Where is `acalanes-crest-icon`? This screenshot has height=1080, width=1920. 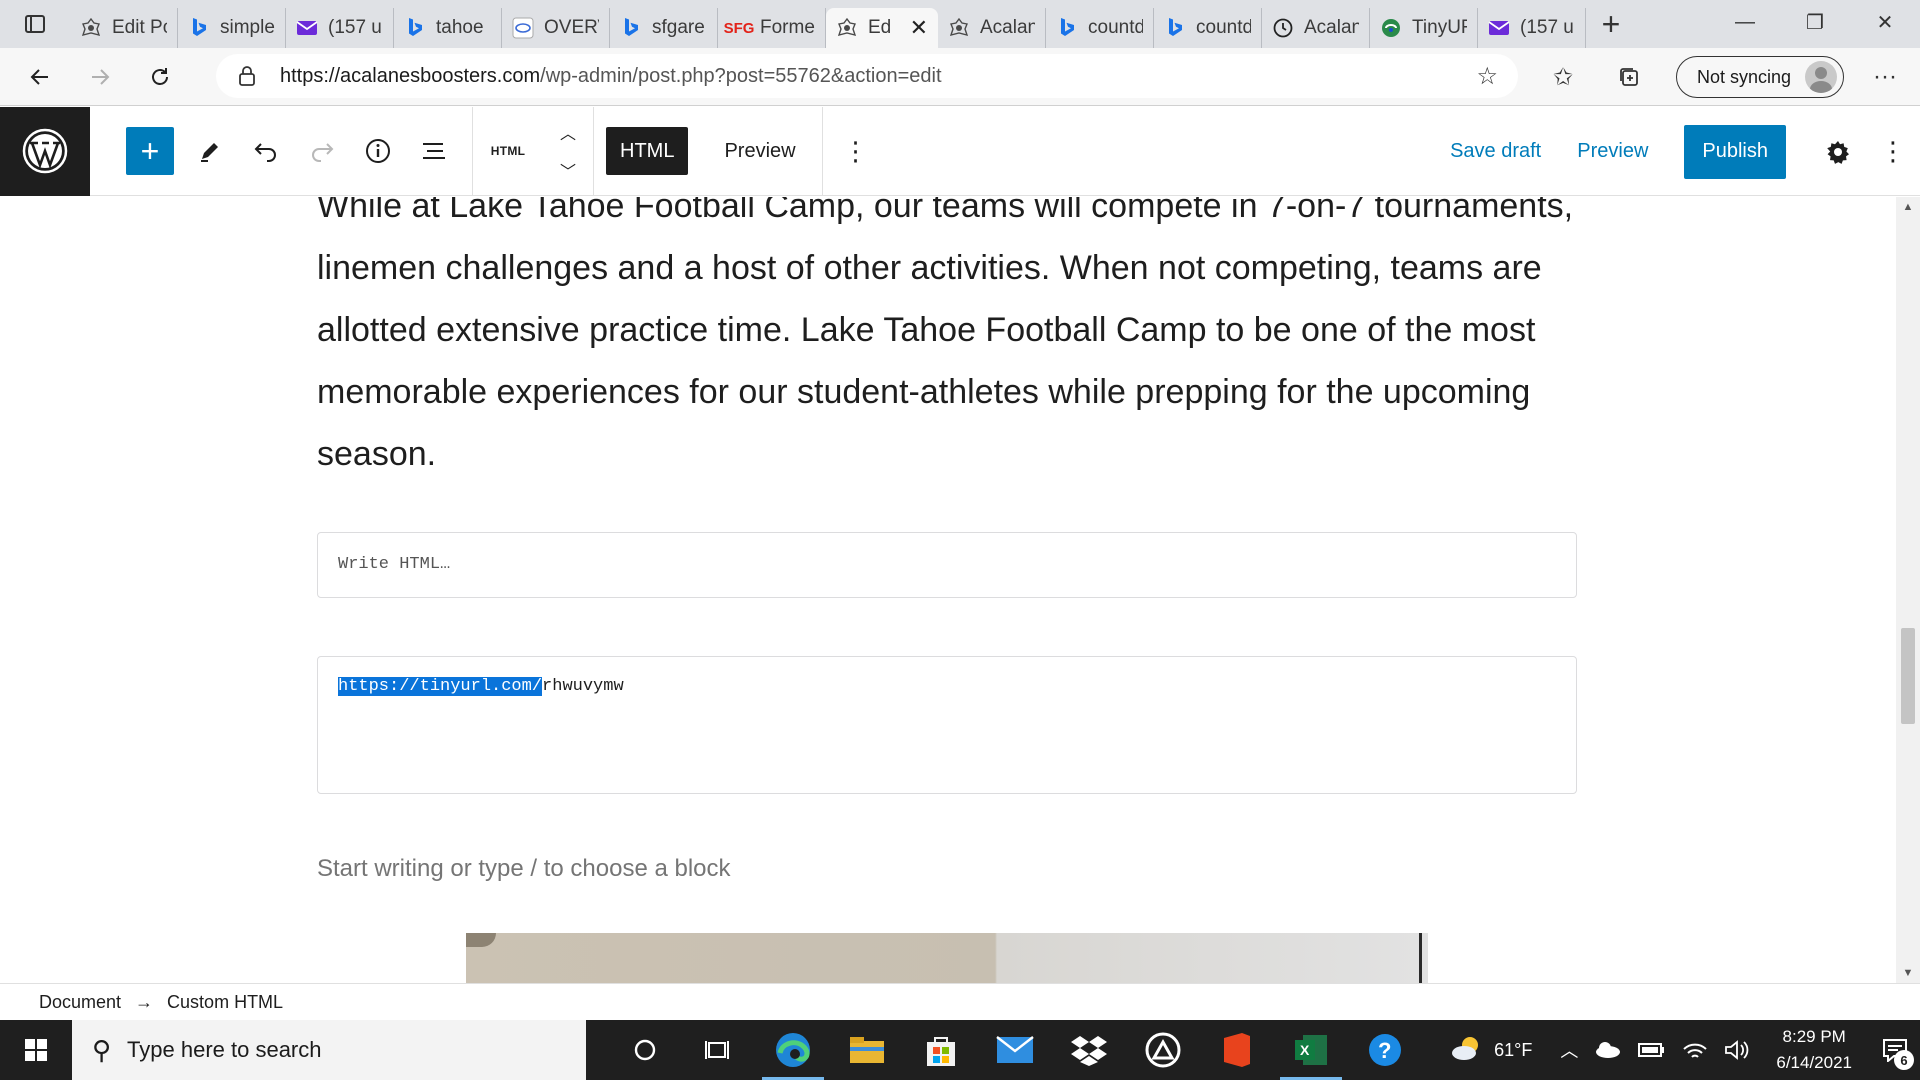
acalanes-crest-icon is located at coordinates (847, 28).